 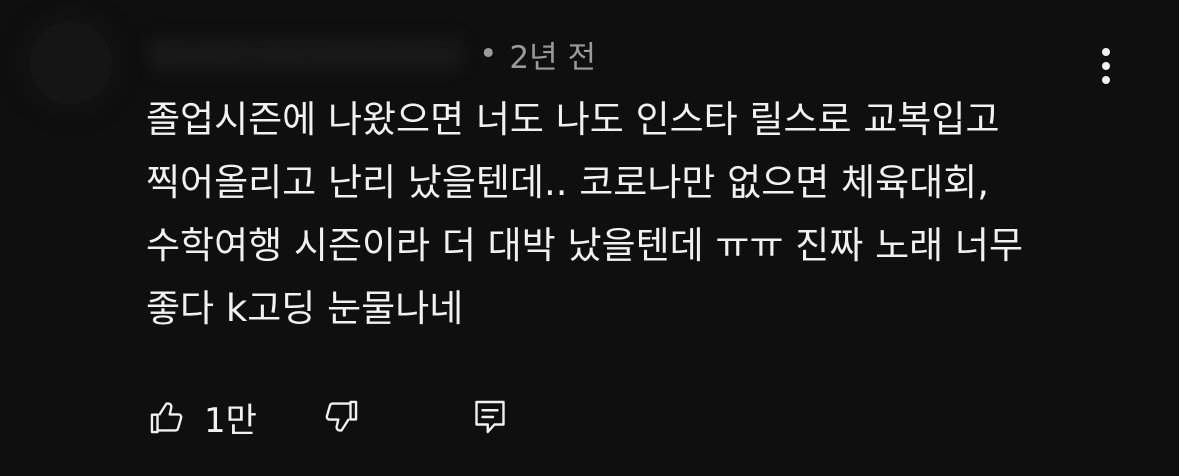 I want to click on comment-actions: 1만, so click(x=328, y=417).